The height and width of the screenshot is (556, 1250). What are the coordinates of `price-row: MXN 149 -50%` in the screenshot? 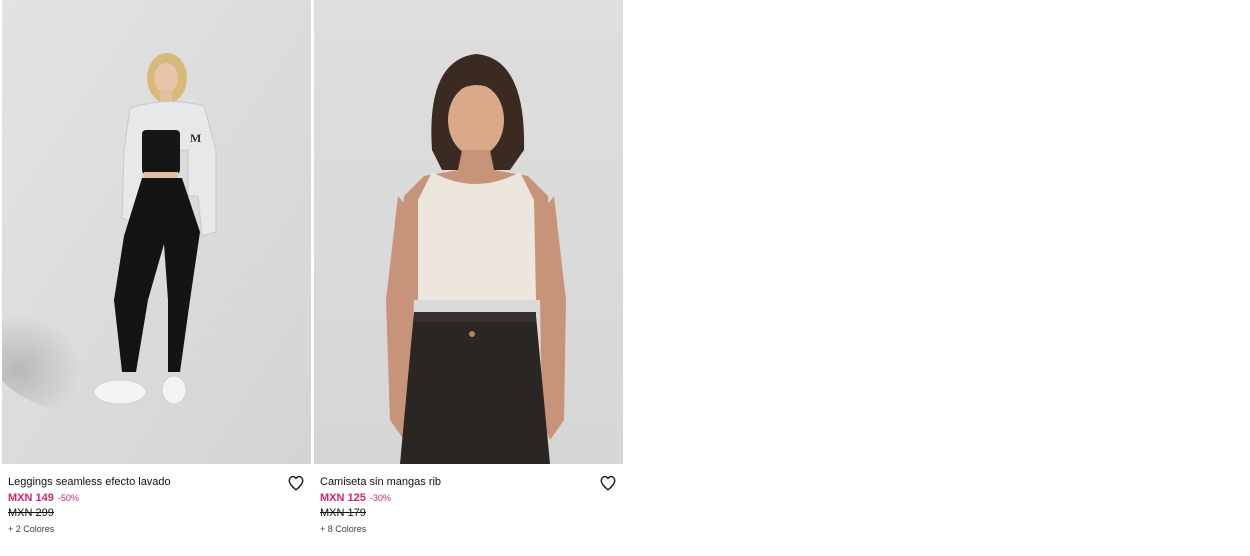 It's located at (156, 498).